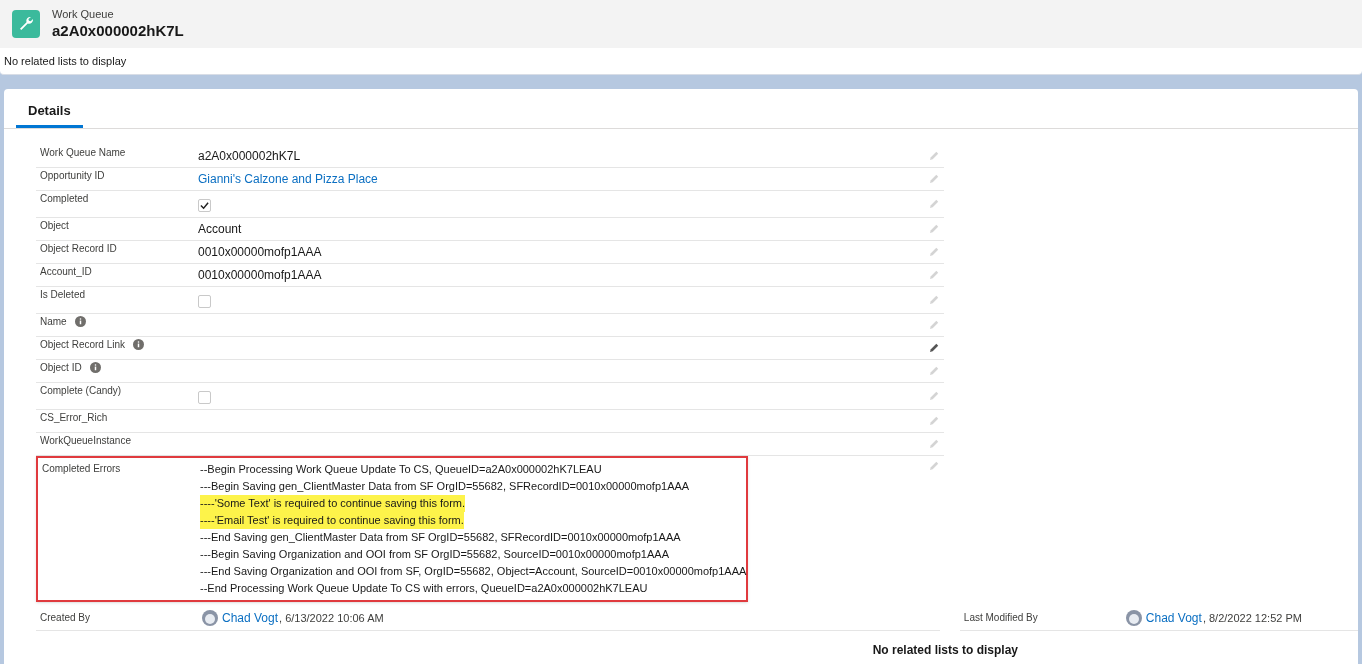 Image resolution: width=1362 pixels, height=664 pixels. What do you see at coordinates (331, 617) in the screenshot?
I see `date-text: , 6/13/2022 10:06 AM` at bounding box center [331, 617].